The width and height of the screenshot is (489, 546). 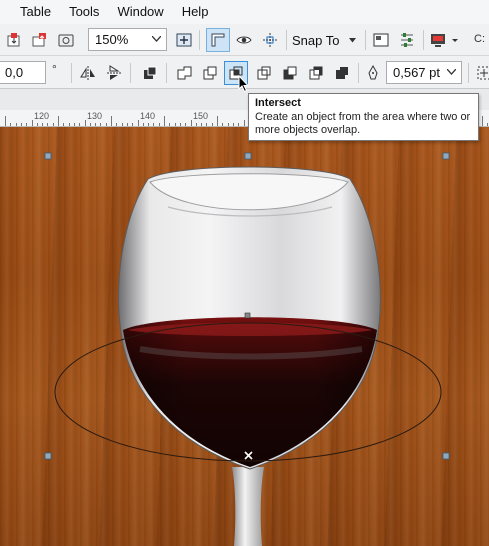 What do you see at coordinates (480, 73) in the screenshot?
I see `quick-customize-icon` at bounding box center [480, 73].